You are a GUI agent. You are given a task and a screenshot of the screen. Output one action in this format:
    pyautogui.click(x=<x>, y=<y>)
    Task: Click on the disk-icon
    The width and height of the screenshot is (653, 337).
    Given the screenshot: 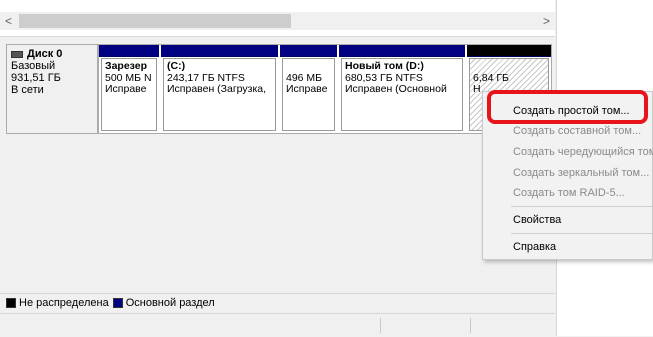 What is the action you would take?
    pyautogui.click(x=17, y=54)
    